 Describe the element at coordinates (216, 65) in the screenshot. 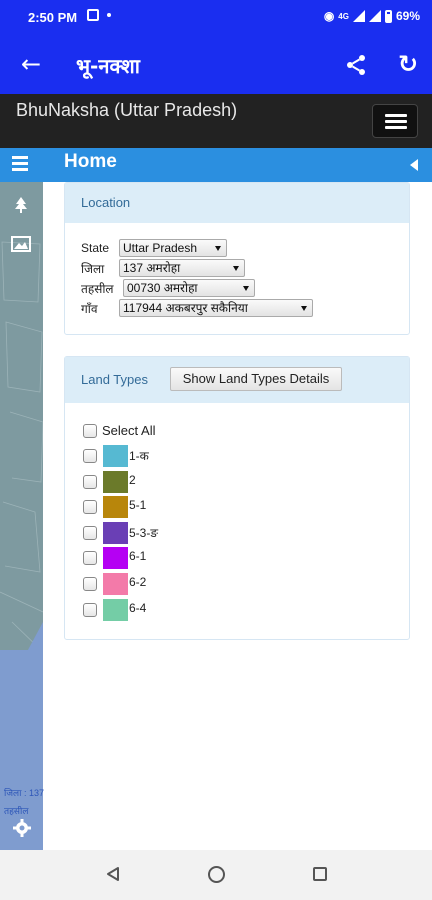

I see `app-bar: ← भू-नक्शा ↻` at that location.